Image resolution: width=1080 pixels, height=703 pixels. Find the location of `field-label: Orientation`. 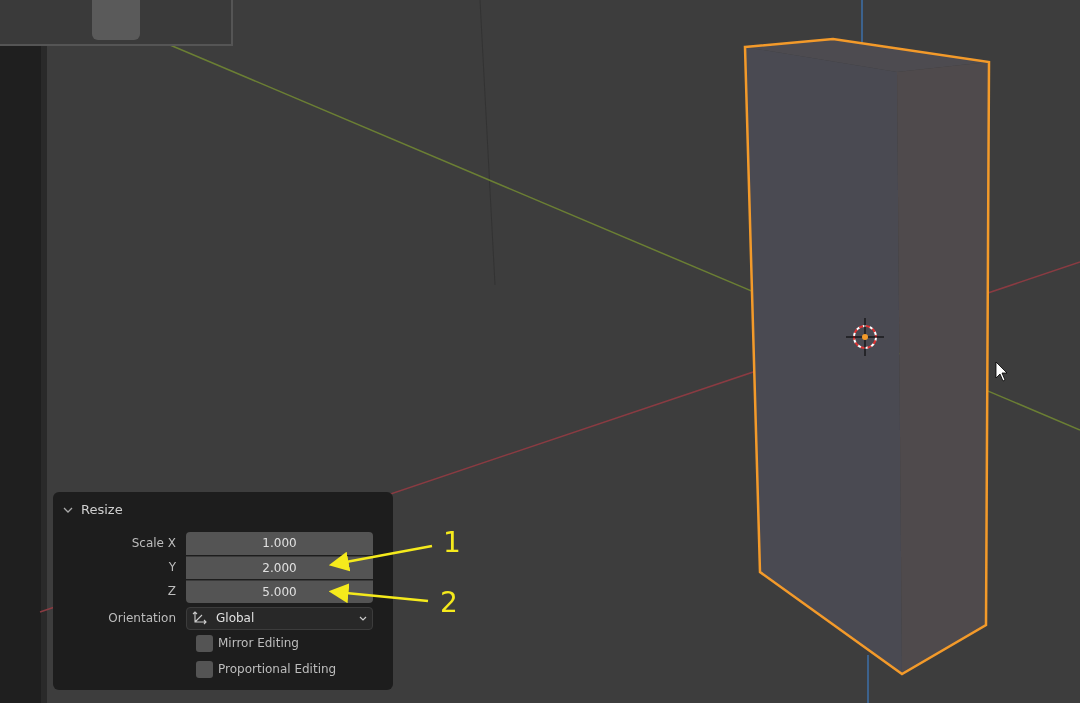

field-label: Orientation is located at coordinates (142, 618).